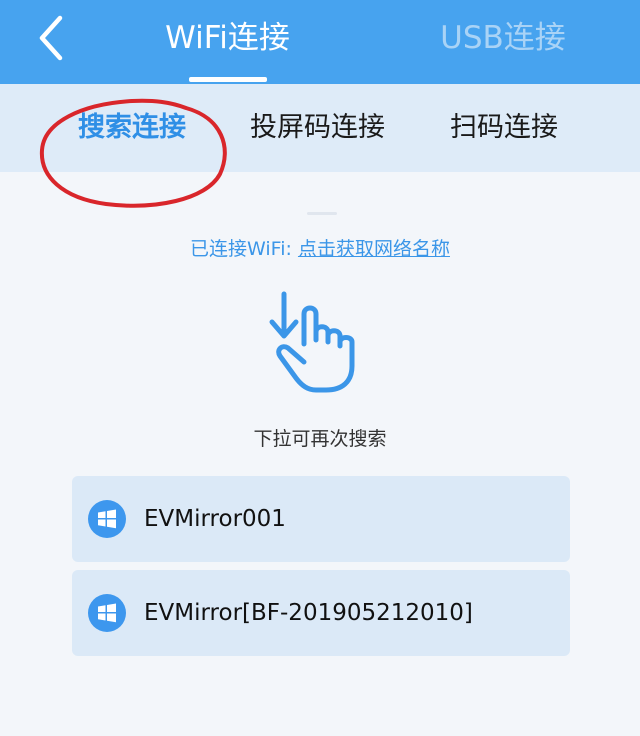  Describe the element at coordinates (215, 519) in the screenshot. I see `device-name: EVMirror001` at that location.